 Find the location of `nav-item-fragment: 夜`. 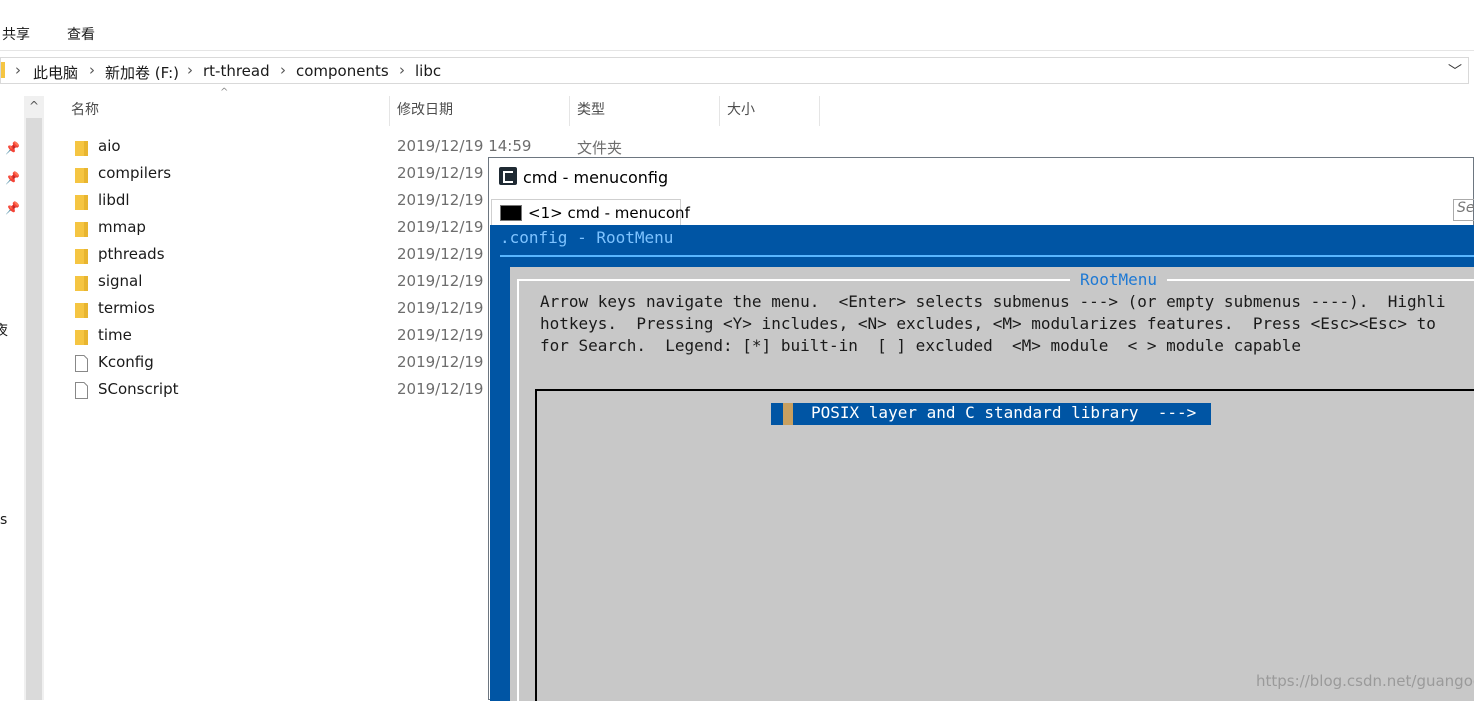

nav-item-fragment: 夜 is located at coordinates (4, 330).